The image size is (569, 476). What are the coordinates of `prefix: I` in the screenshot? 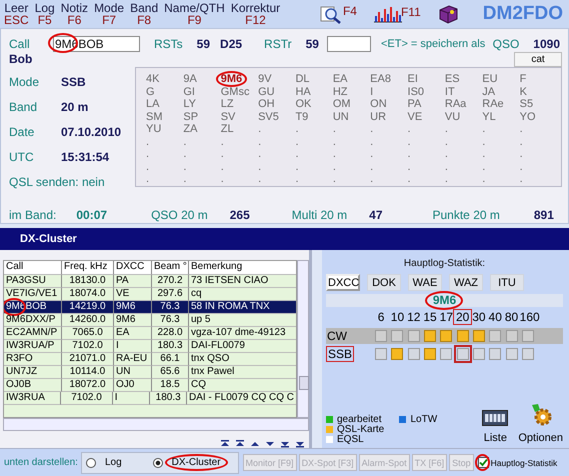 It's located at (372, 92).